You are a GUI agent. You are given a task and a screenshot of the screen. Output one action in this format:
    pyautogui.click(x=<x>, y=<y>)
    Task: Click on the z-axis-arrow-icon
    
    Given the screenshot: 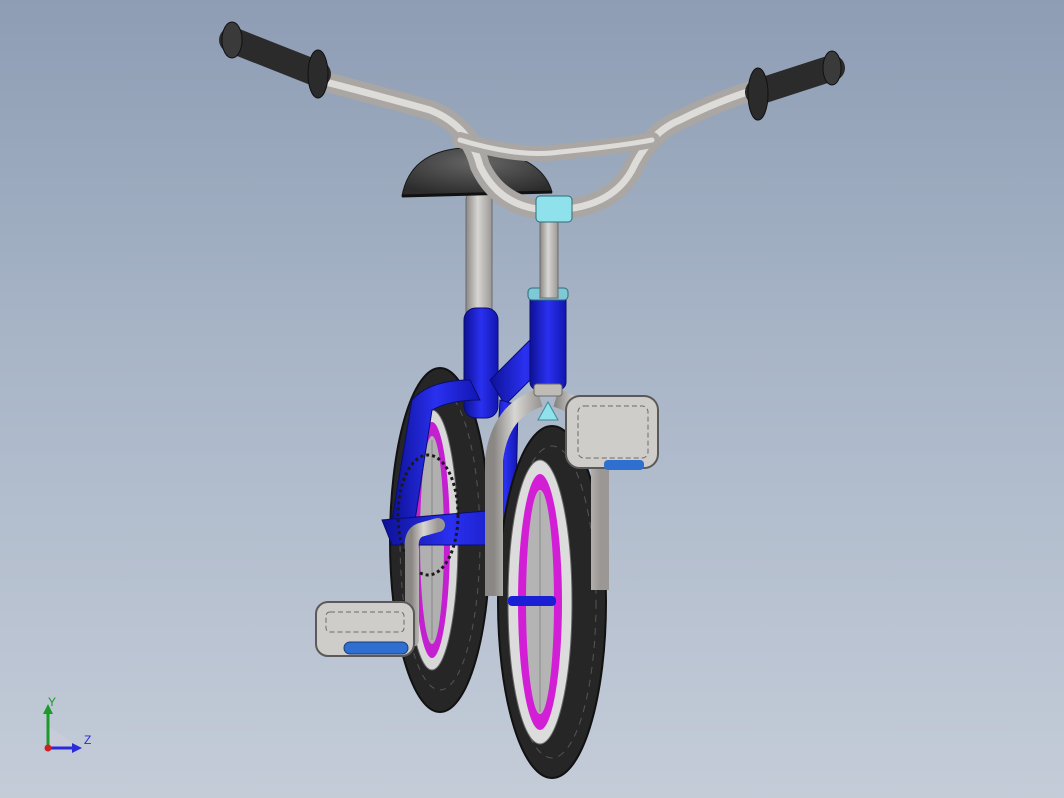 What is the action you would take?
    pyautogui.click(x=77, y=748)
    